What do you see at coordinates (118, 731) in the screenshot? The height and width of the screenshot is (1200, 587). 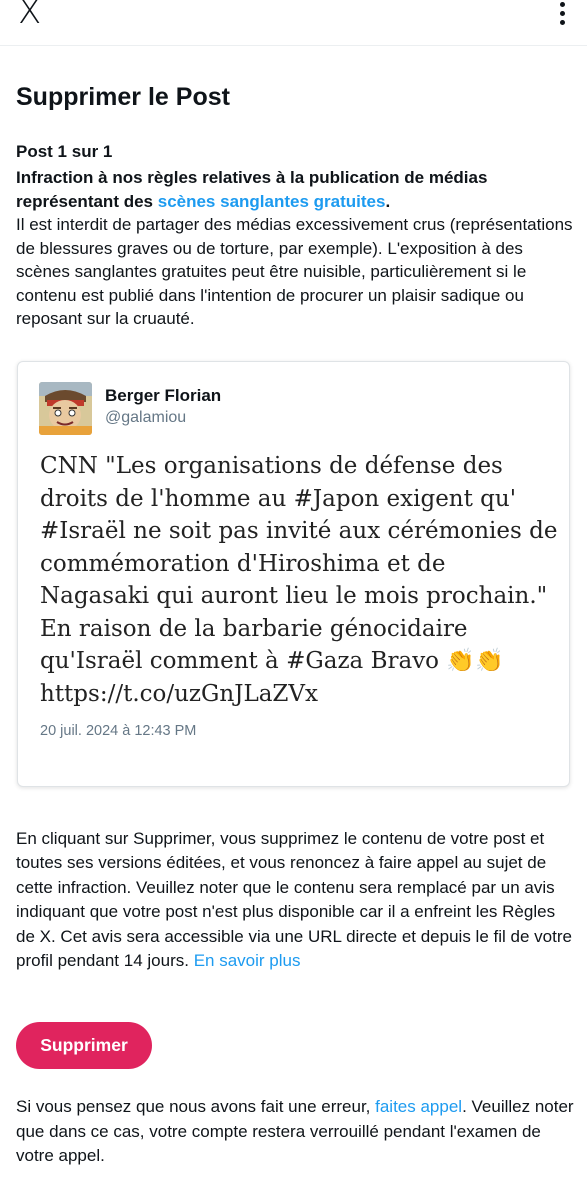 I see `tweet-date: 20 juil. 2024 à 12:43 PM` at bounding box center [118, 731].